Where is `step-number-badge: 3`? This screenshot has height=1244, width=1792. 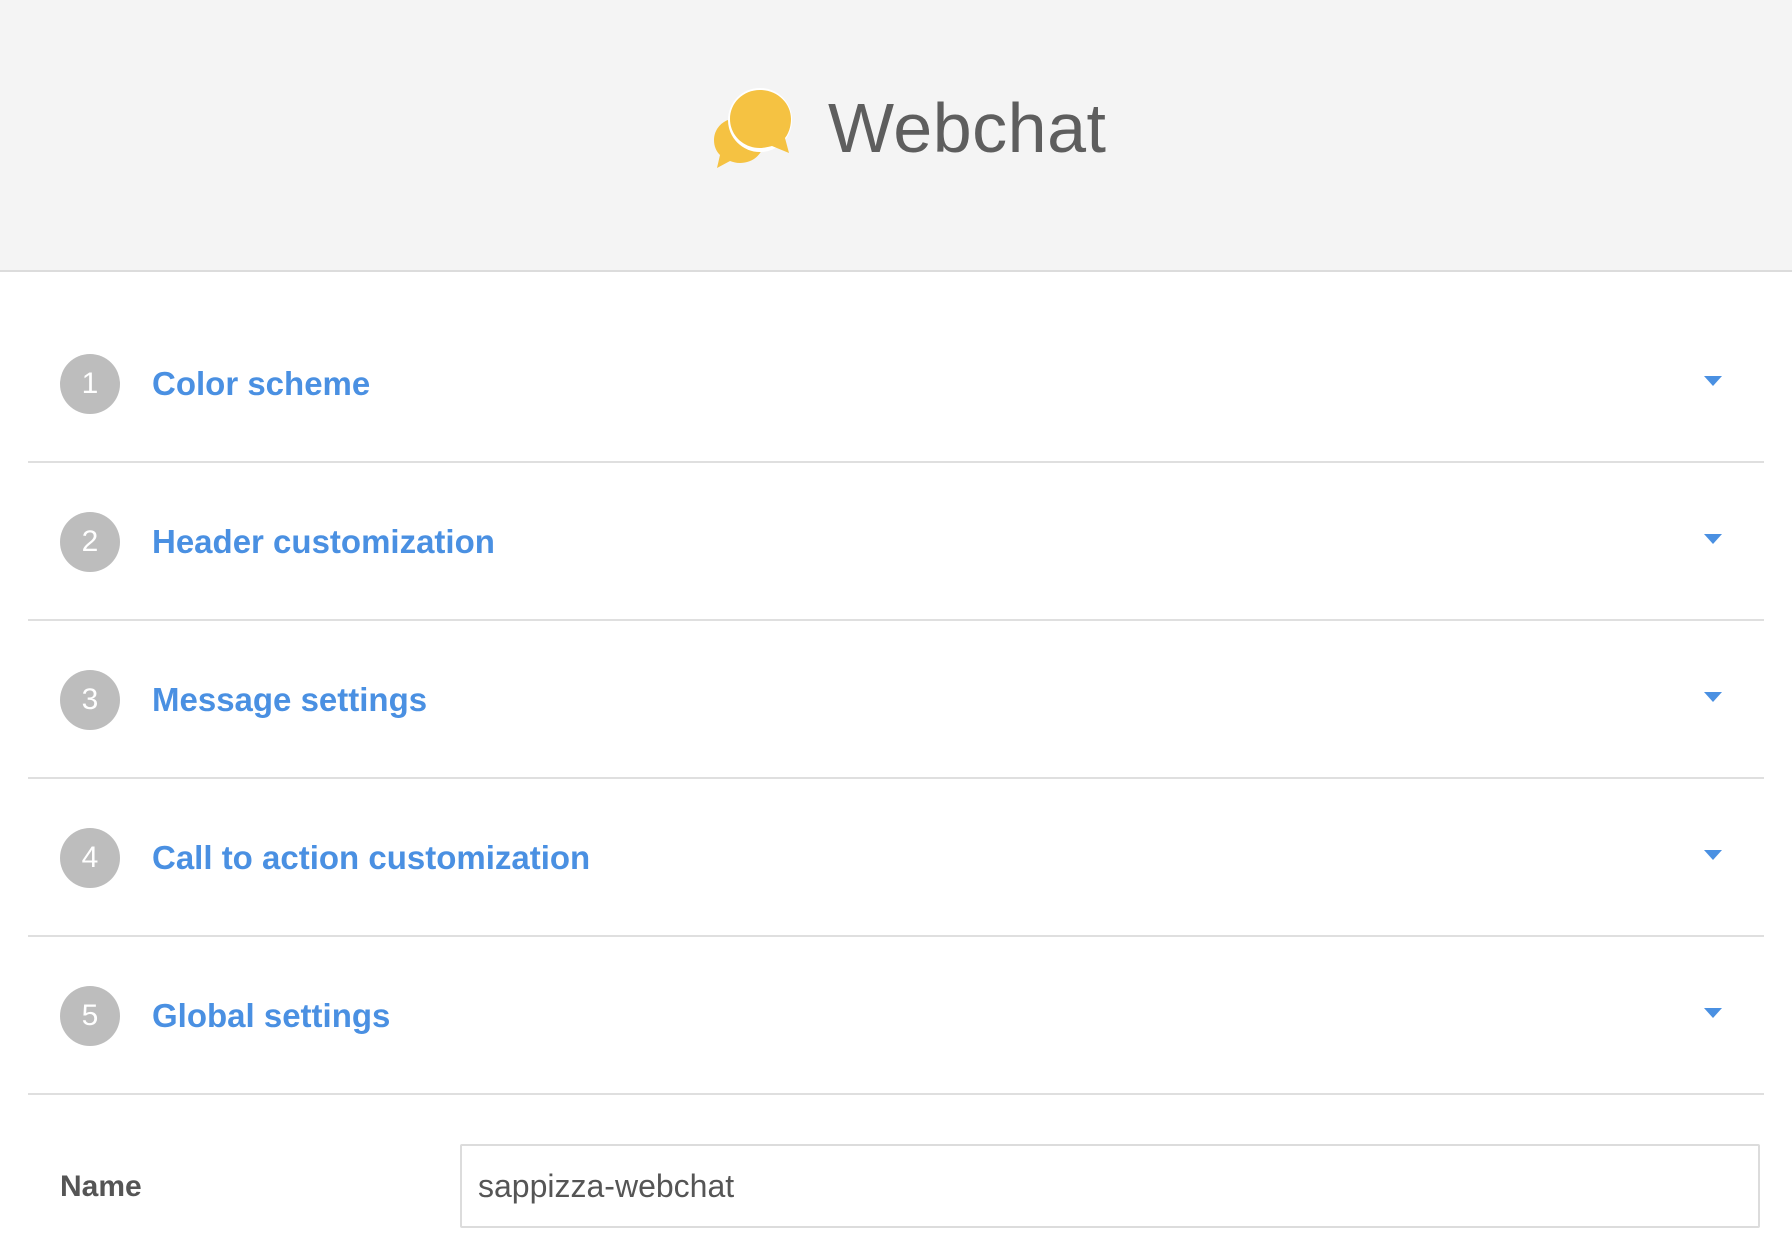
step-number-badge: 3 is located at coordinates (90, 700).